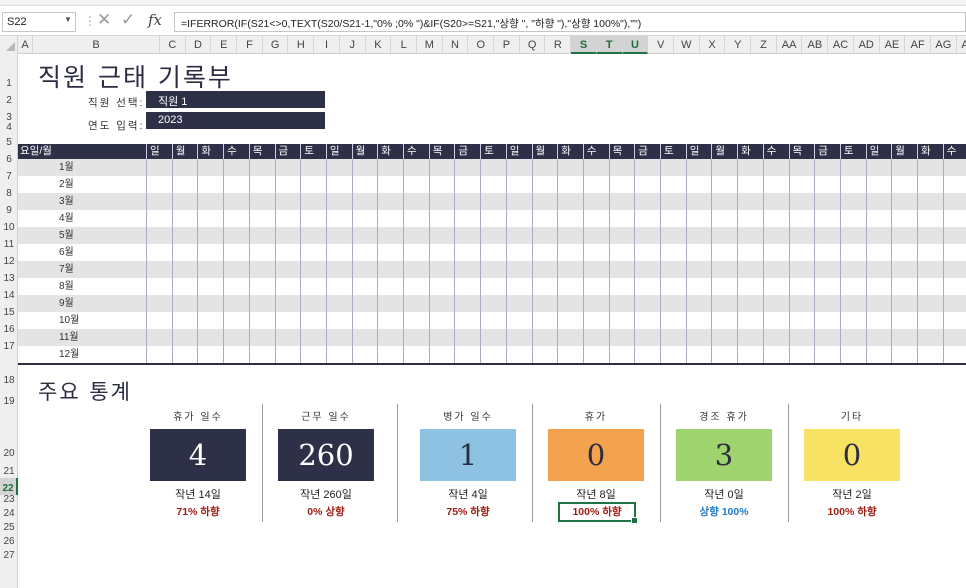  I want to click on row-header-12: 12, so click(9, 259).